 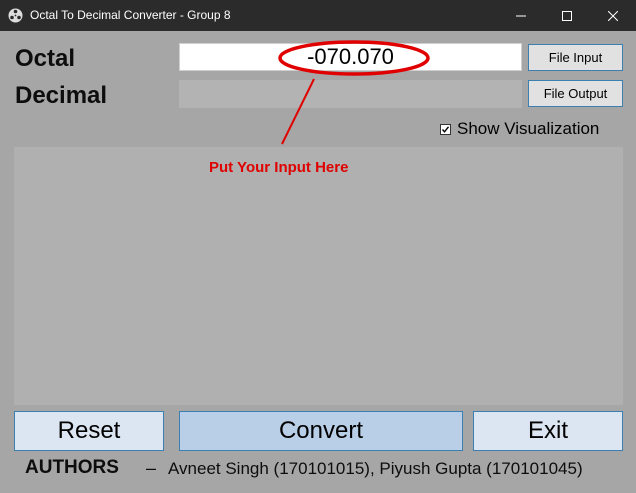 What do you see at coordinates (528, 128) in the screenshot?
I see `show-visualization-label: Show Visualization` at bounding box center [528, 128].